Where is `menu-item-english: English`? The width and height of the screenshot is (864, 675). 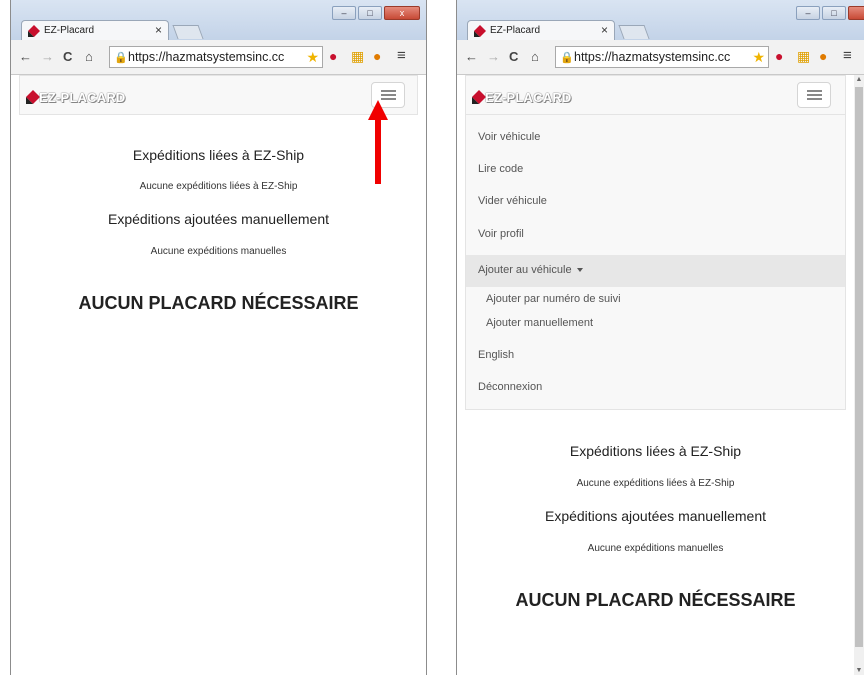
menu-item-english: English is located at coordinates (496, 355).